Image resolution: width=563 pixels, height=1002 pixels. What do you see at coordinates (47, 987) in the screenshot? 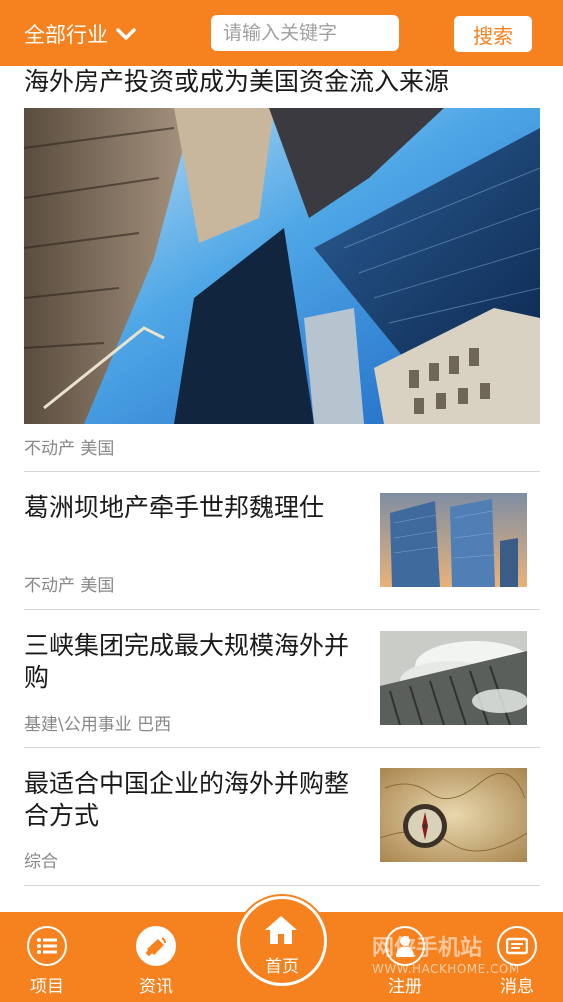
I see `nav-projects-label: 项目` at bounding box center [47, 987].